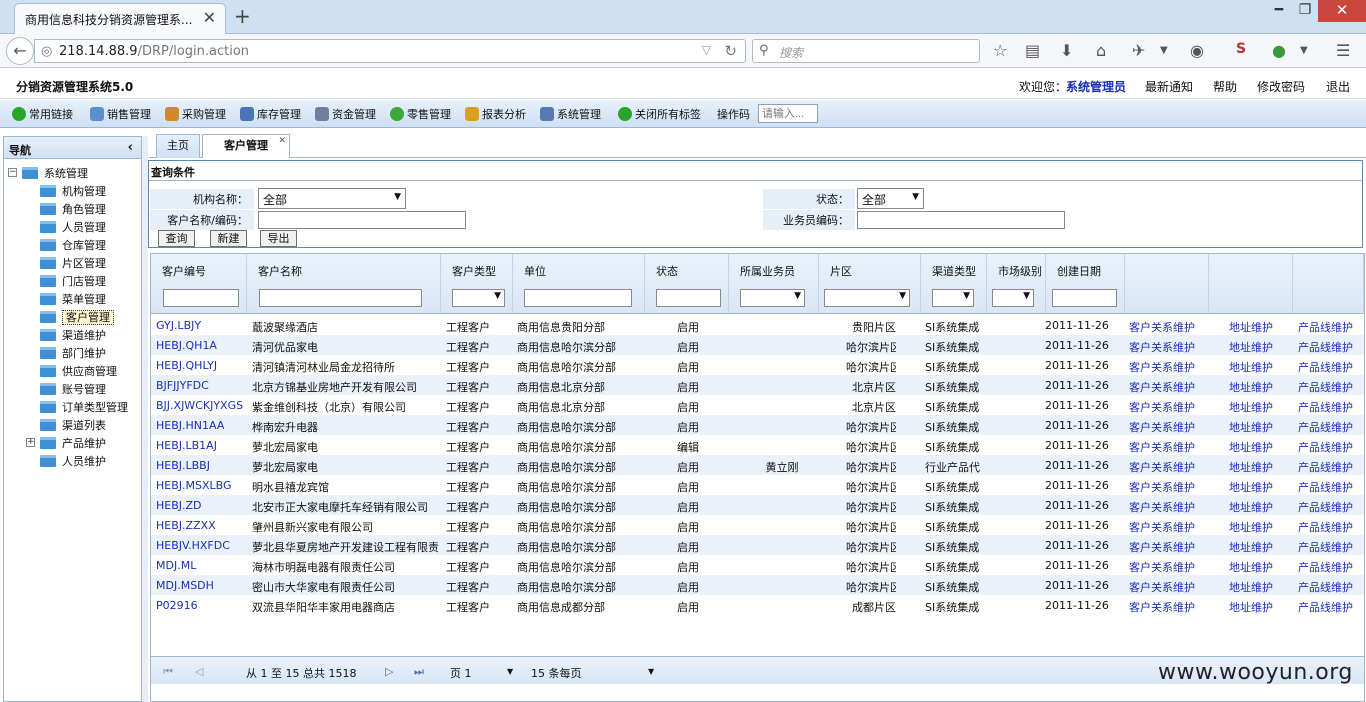 This screenshot has height=702, width=1366. Describe the element at coordinates (1304, 50) in the screenshot. I see `addon2-dropdown-icon: ▼` at that location.